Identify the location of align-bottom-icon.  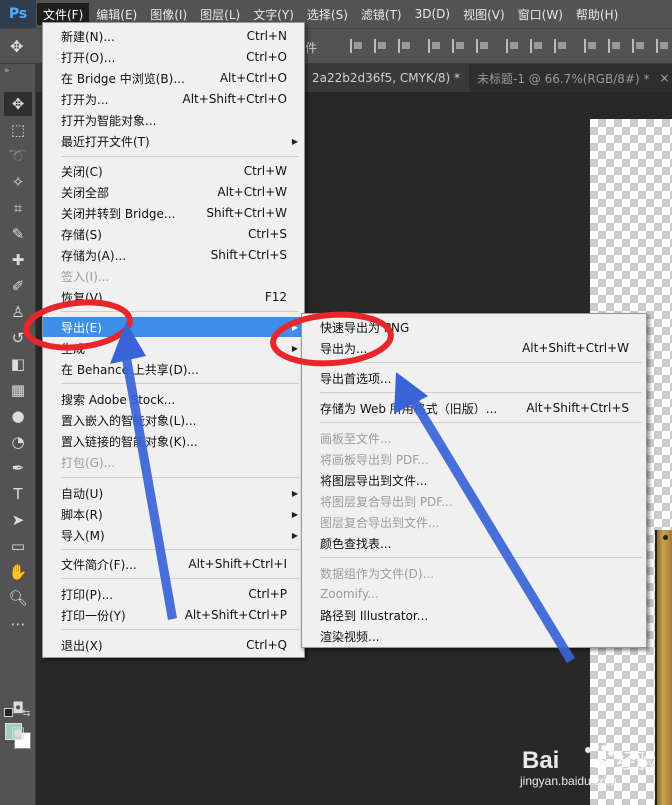
(483, 46).